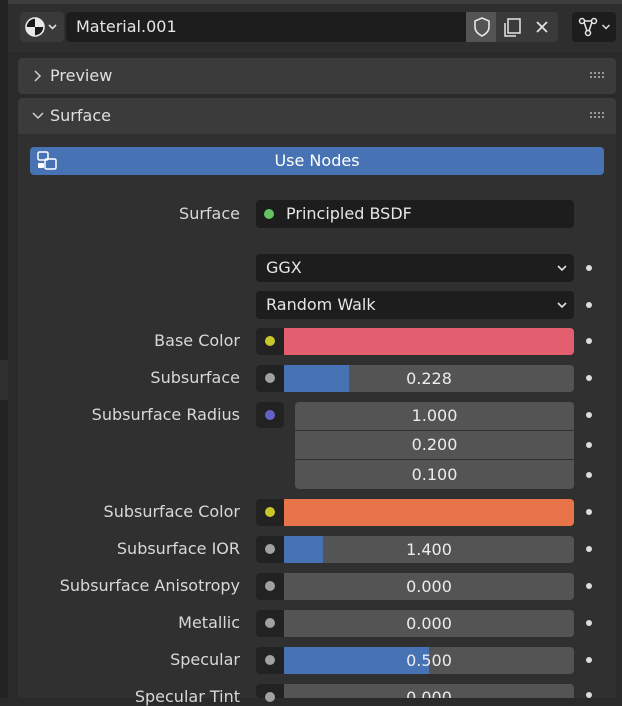 This screenshot has width=622, height=706. I want to click on subsurface-slider: 0.228, so click(429, 378).